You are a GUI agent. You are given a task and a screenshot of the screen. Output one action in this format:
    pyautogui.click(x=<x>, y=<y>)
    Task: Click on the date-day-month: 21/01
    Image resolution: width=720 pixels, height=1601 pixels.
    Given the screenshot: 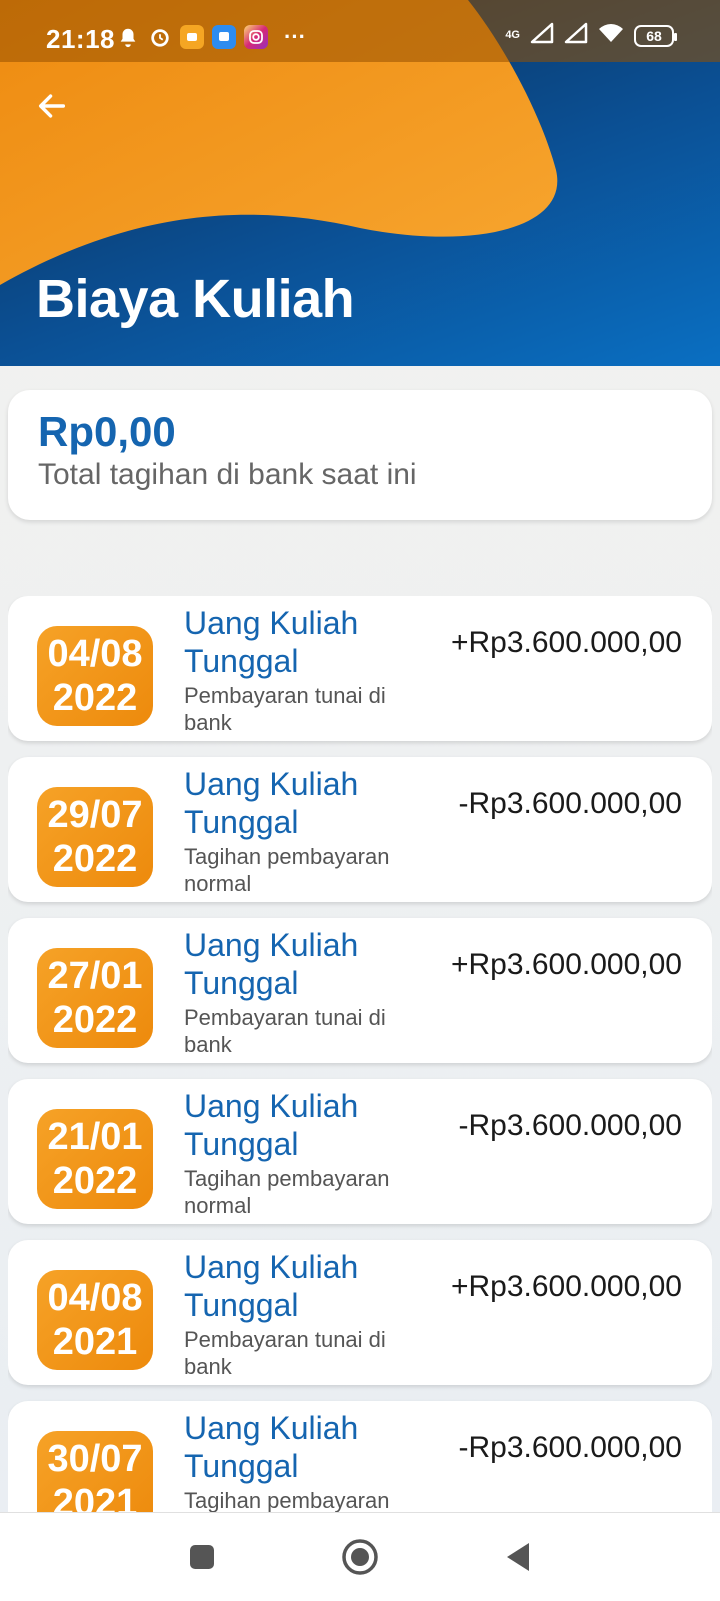 What is the action you would take?
    pyautogui.click(x=95, y=1137)
    